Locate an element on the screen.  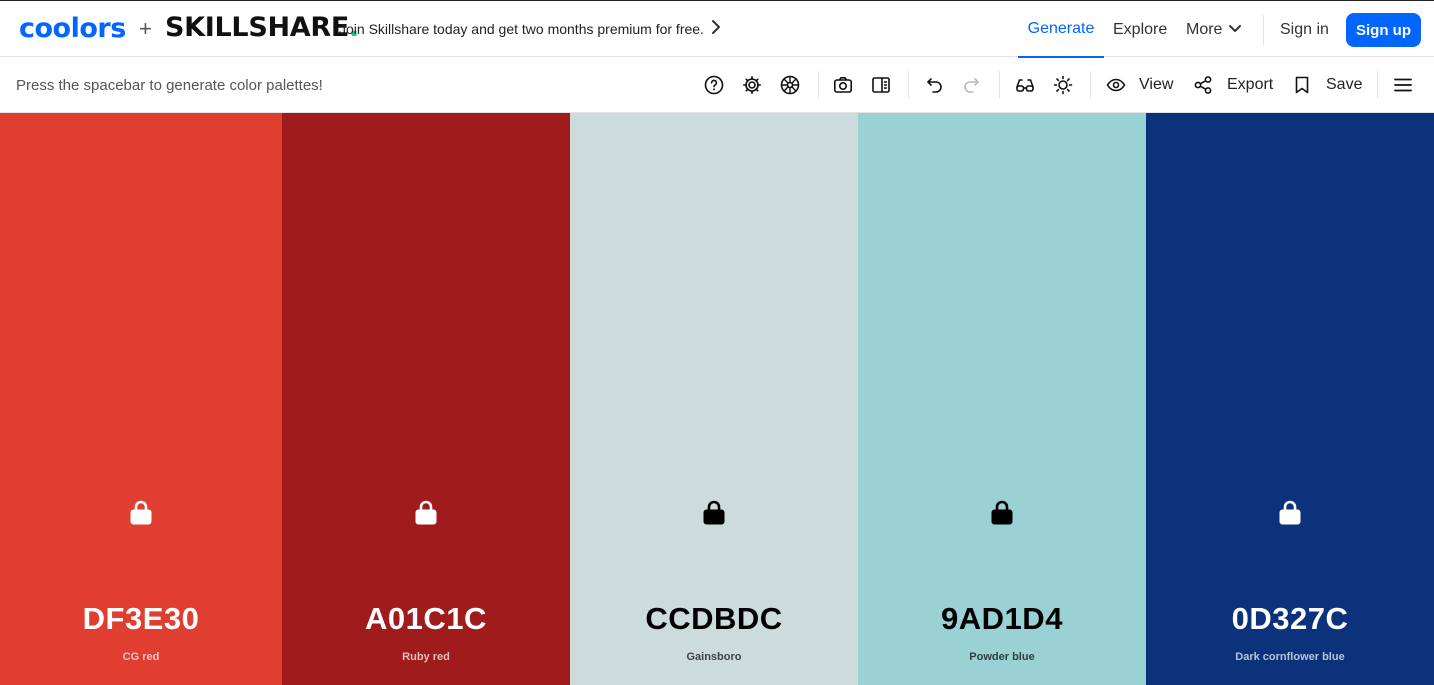
undo-icon is located at coordinates (934, 85).